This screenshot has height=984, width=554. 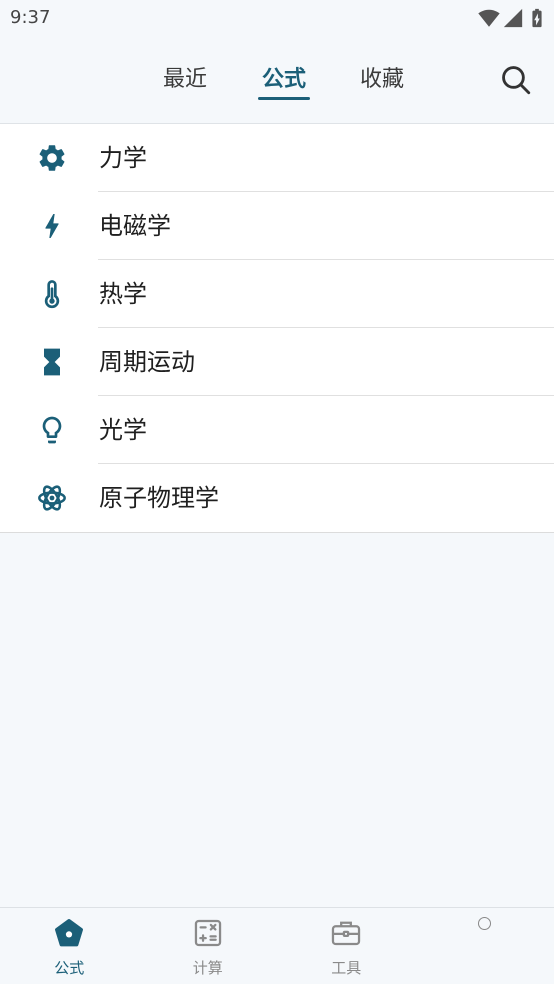 I want to click on category-row-electromagnetism: 电磁学, so click(x=277, y=226).